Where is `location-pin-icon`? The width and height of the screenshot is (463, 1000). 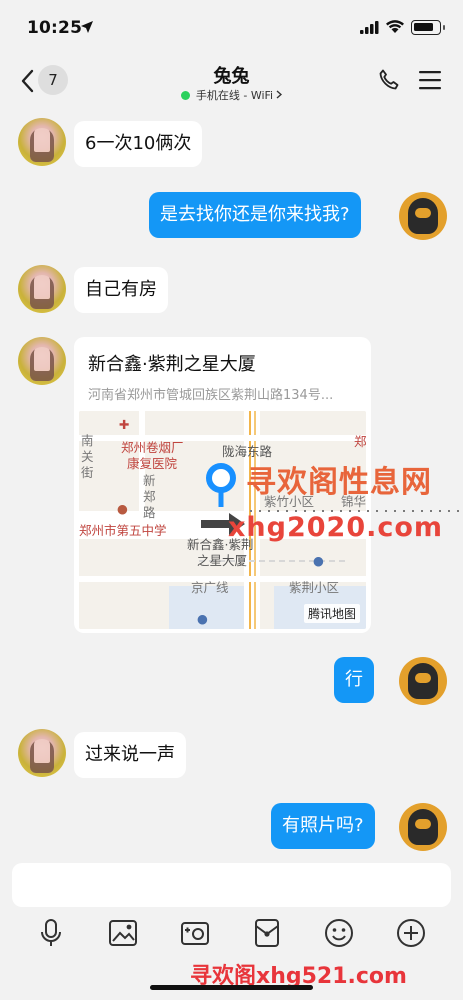
location-pin-icon is located at coordinates (221, 485).